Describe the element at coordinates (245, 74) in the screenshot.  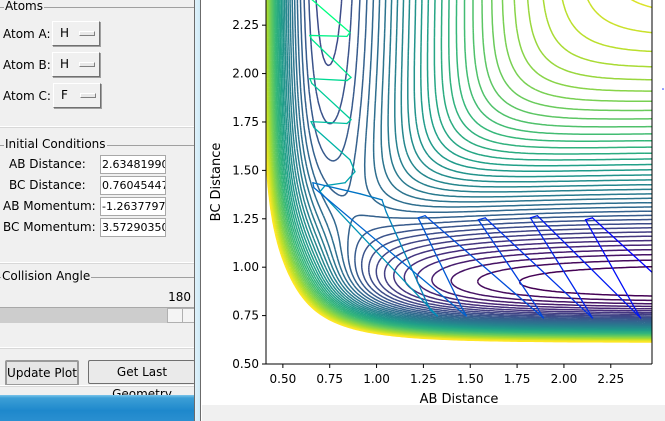
I see `y-tick-label: 2.00` at that location.